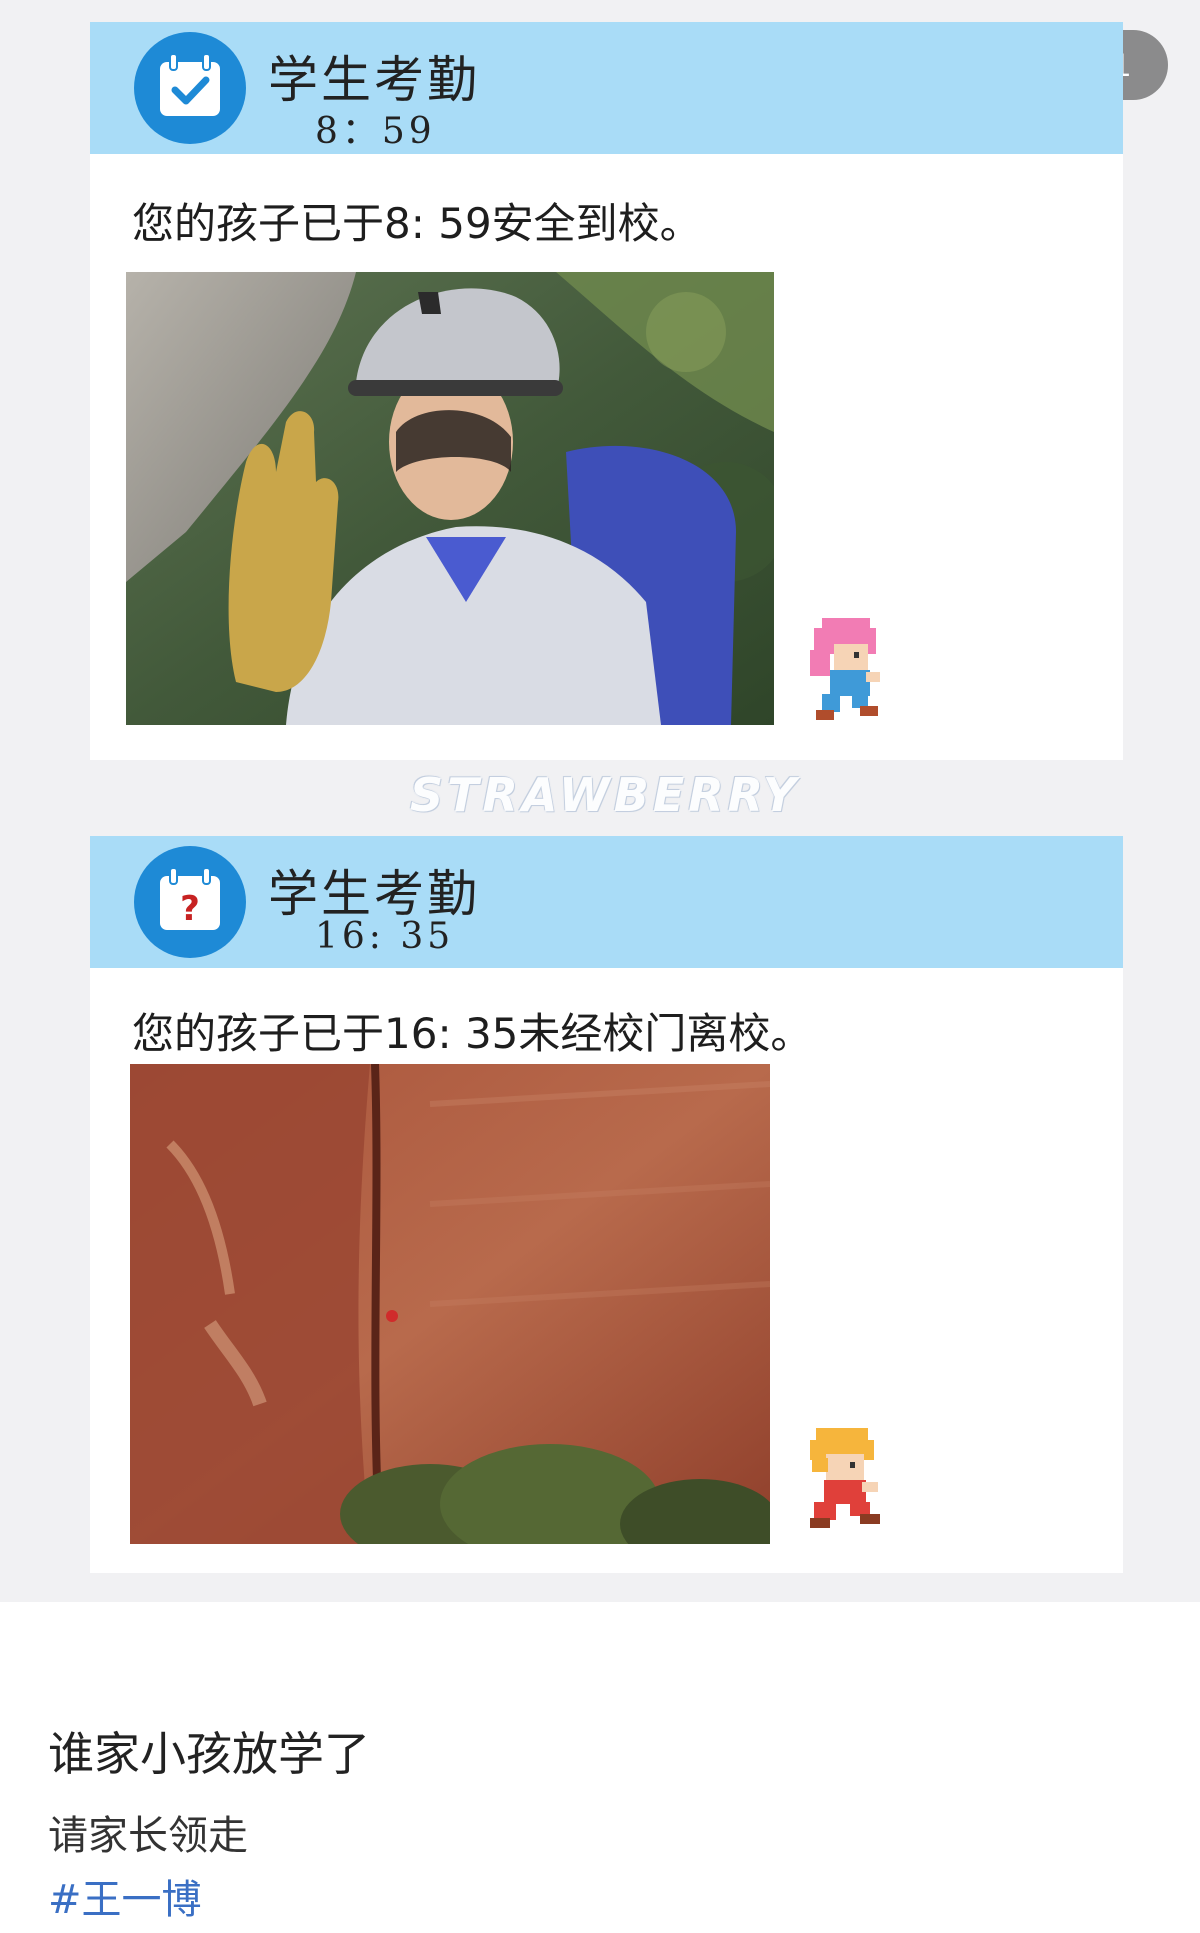  What do you see at coordinates (606, 88) in the screenshot?
I see `card-header: 学生考勤 8：59` at bounding box center [606, 88].